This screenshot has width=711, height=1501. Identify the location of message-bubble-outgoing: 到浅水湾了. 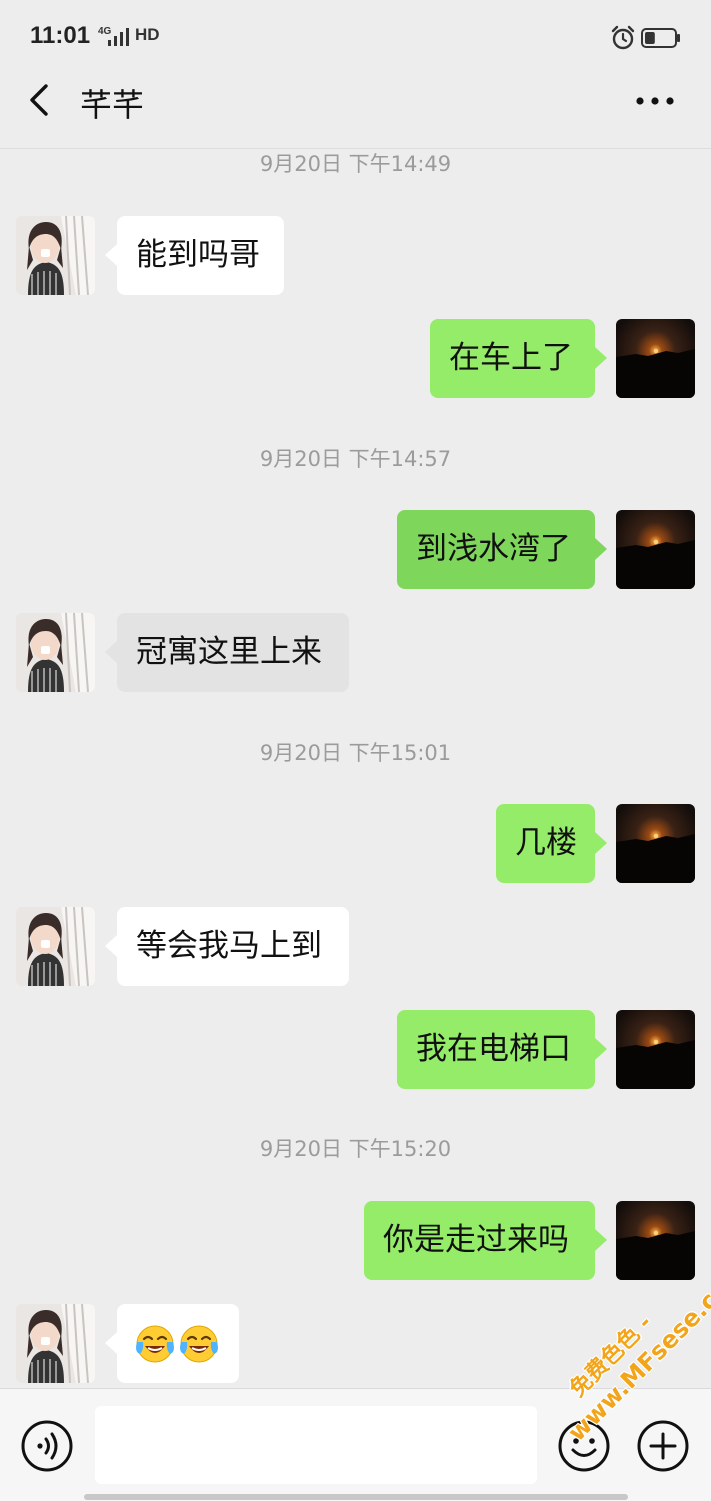
(502, 549).